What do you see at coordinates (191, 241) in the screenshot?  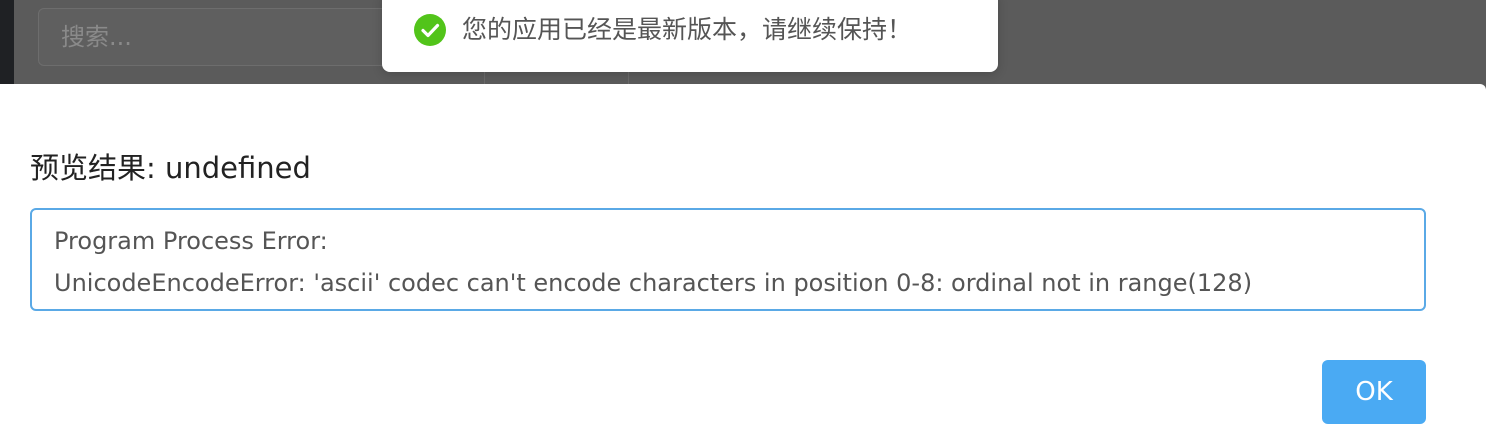 I see `output-line: Program Process Error:` at bounding box center [191, 241].